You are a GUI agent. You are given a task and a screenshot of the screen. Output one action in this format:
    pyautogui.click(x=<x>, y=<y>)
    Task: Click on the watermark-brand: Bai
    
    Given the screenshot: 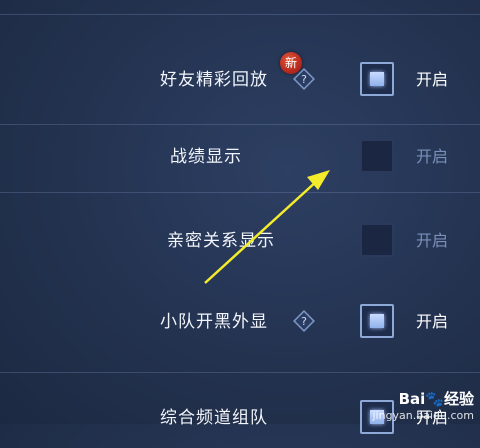 What is the action you would take?
    pyautogui.click(x=412, y=399)
    